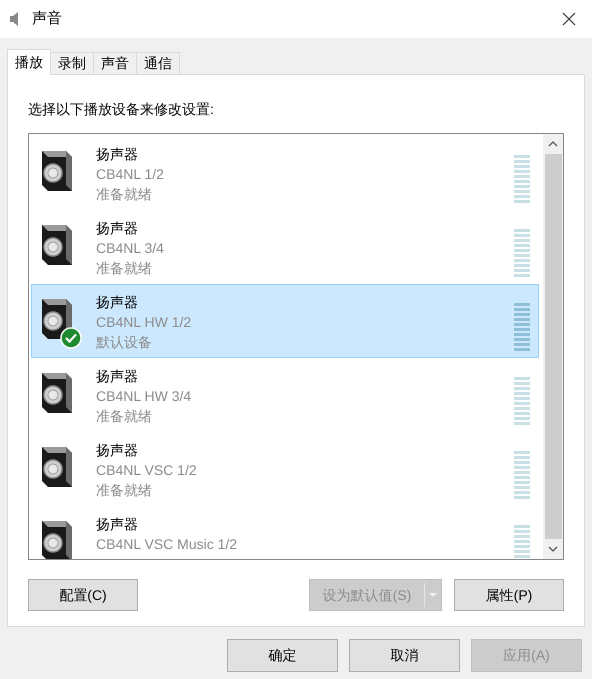  What do you see at coordinates (285, 469) in the screenshot?
I see `device-item: 扬声器 CB4NL VSC 1/2 准备就绪` at bounding box center [285, 469].